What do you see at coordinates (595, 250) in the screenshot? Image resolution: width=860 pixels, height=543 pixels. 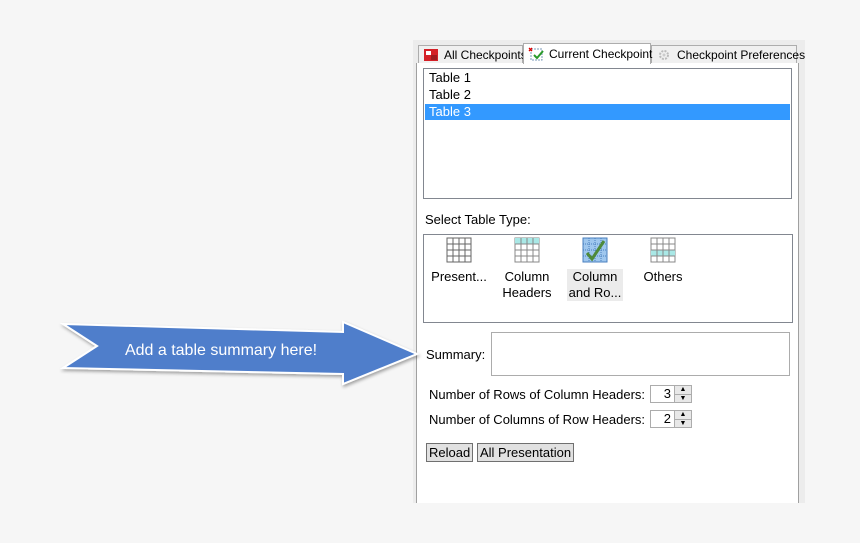 I see `column-and-row-headers-table-icon` at bounding box center [595, 250].